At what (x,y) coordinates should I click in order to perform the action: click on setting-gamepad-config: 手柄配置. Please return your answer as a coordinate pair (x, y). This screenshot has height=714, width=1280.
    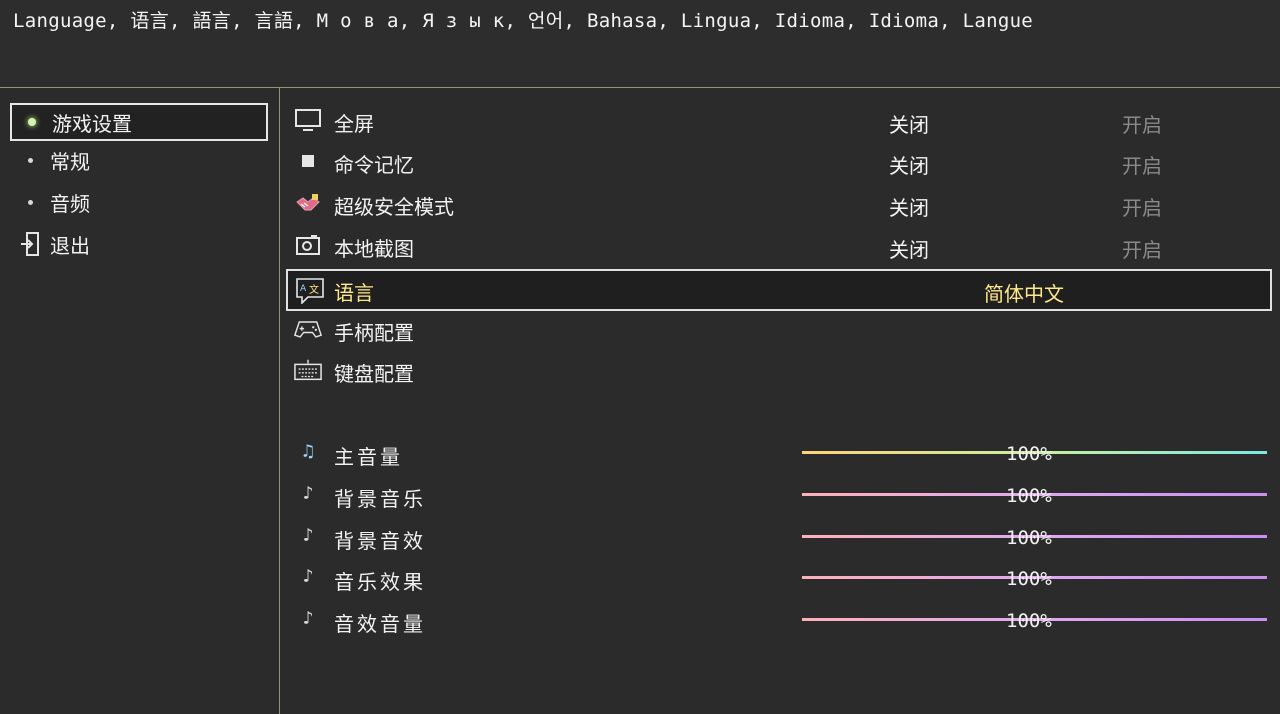
    Looking at the image, I should click on (779, 329).